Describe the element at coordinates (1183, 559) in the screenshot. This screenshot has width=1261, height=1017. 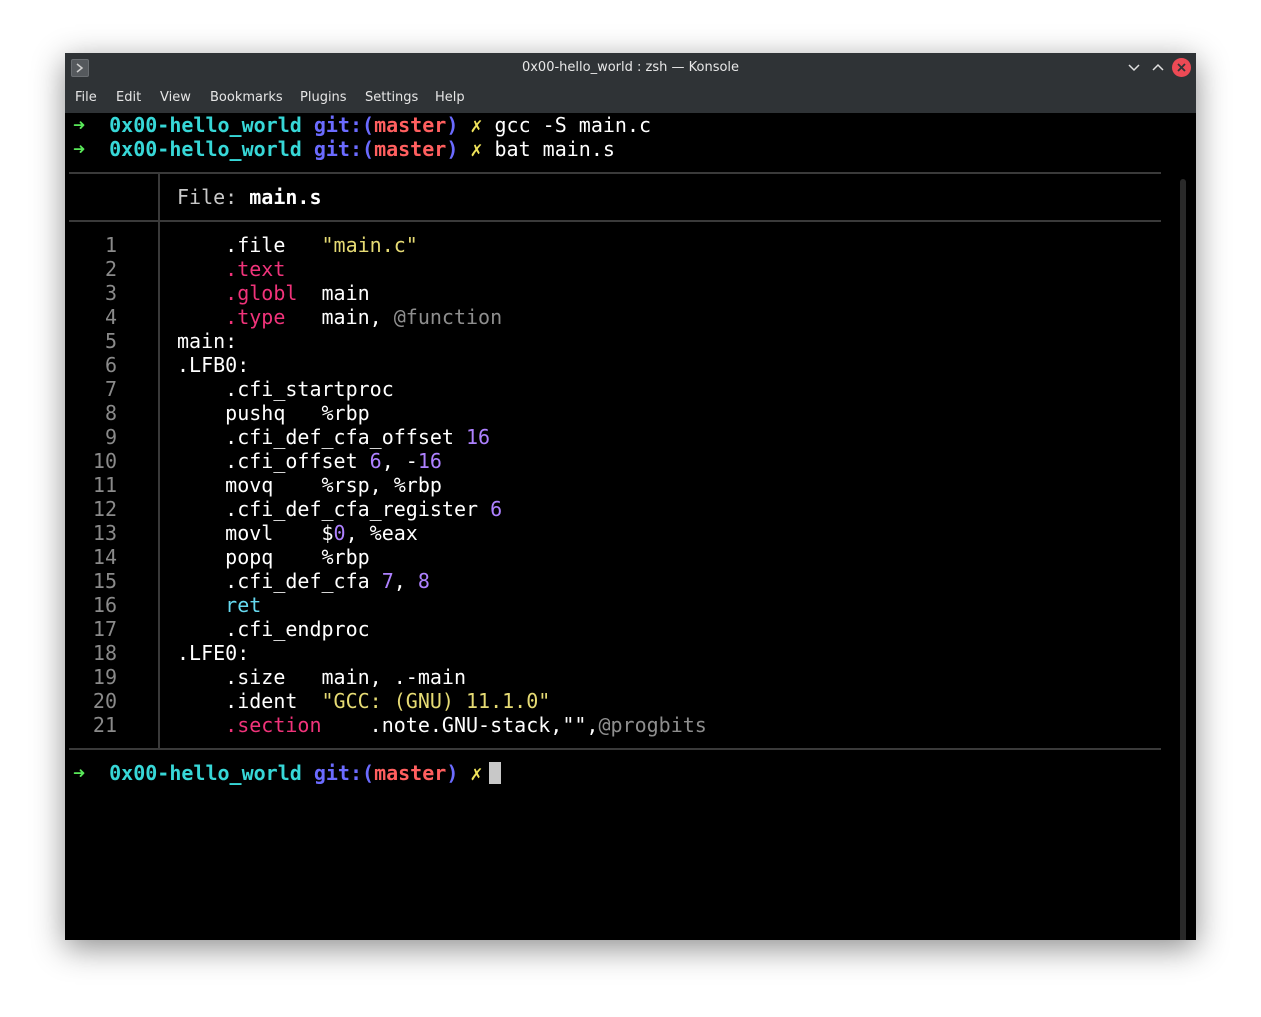
I see `scrollbar-track` at that location.